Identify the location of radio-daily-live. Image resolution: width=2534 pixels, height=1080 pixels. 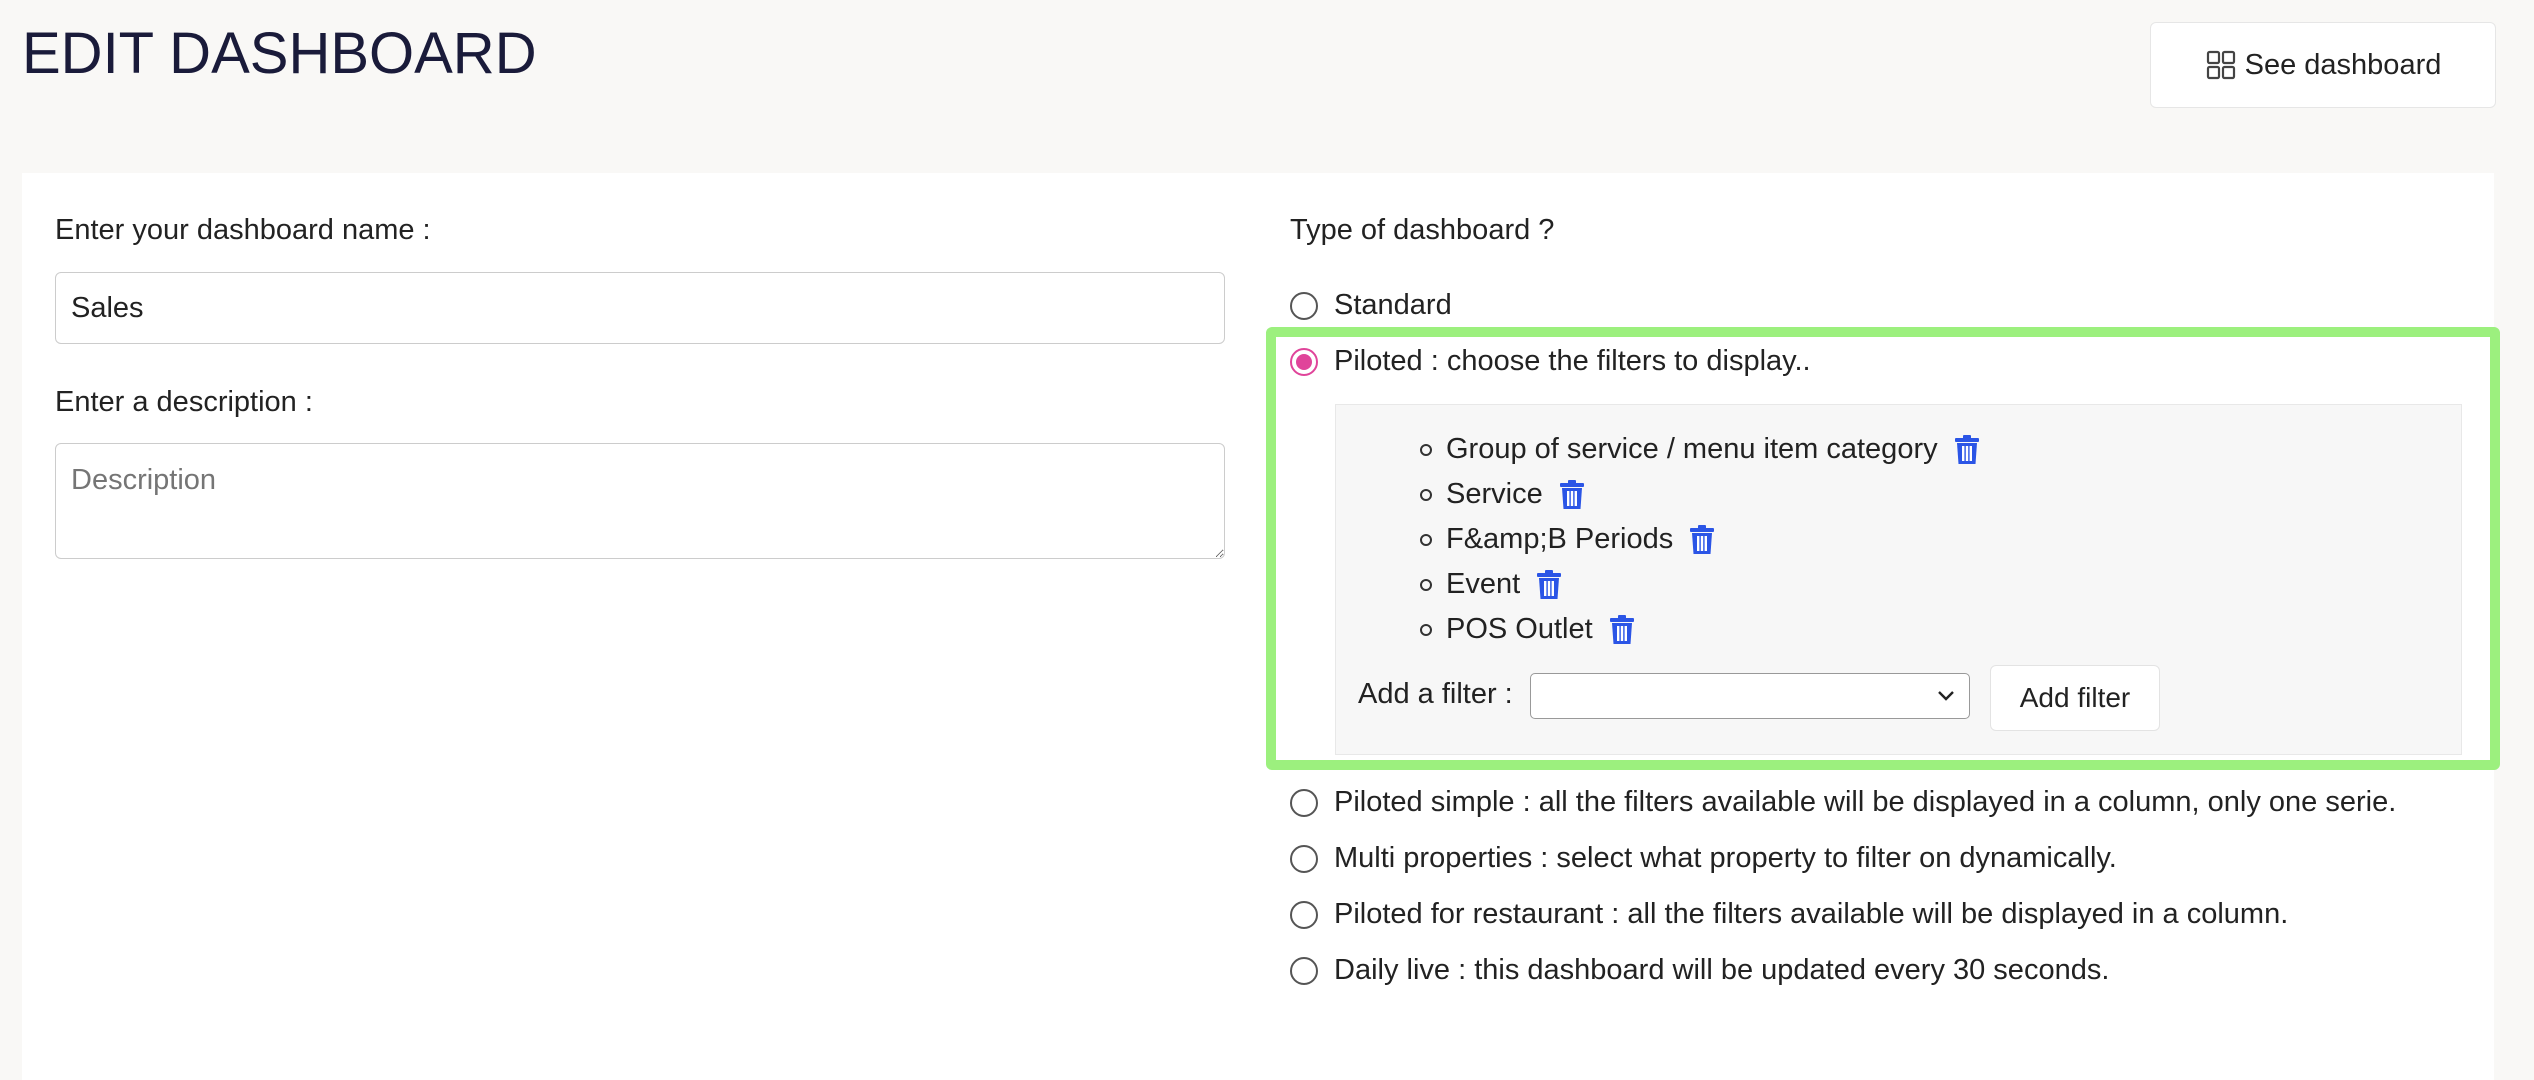
(1304, 970).